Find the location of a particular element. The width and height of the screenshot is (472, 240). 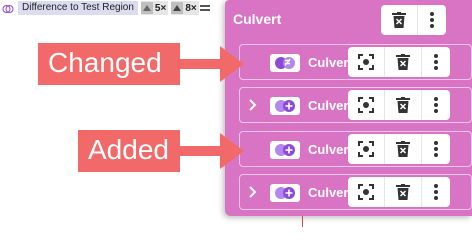

callout-arrow-added is located at coordinates (212, 151).